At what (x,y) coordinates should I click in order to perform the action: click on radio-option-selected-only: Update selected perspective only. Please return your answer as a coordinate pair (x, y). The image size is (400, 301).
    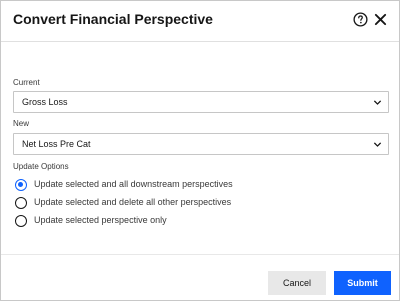
    Looking at the image, I should click on (165, 222).